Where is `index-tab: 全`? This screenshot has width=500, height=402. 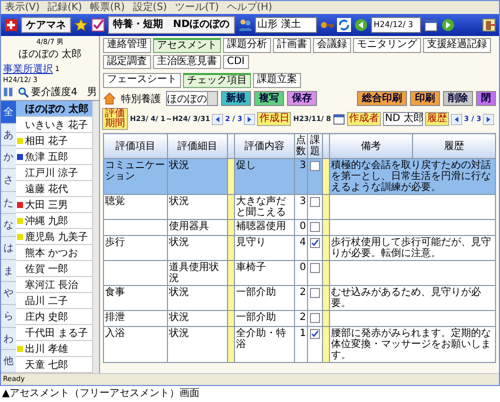 index-tab: 全 is located at coordinates (8, 112).